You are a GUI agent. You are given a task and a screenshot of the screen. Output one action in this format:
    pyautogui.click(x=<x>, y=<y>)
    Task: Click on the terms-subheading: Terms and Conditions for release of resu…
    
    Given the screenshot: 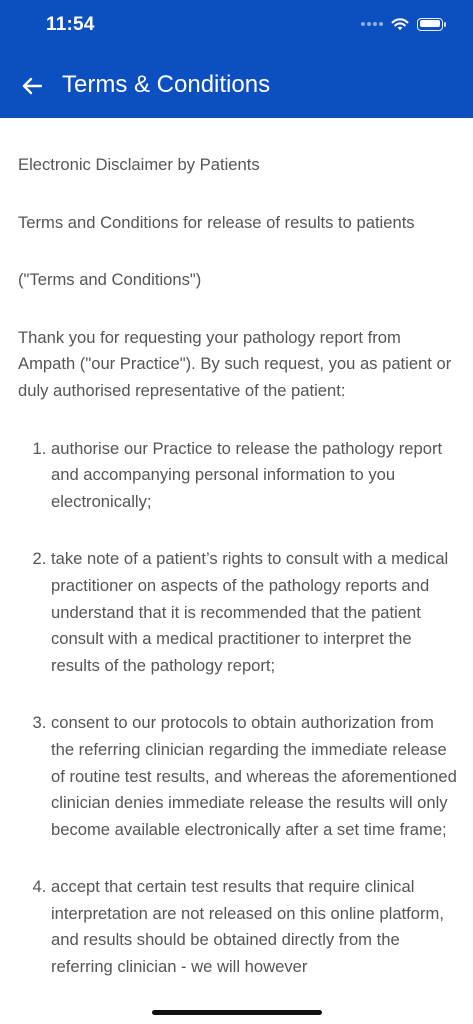 What is the action you would take?
    pyautogui.click(x=216, y=222)
    